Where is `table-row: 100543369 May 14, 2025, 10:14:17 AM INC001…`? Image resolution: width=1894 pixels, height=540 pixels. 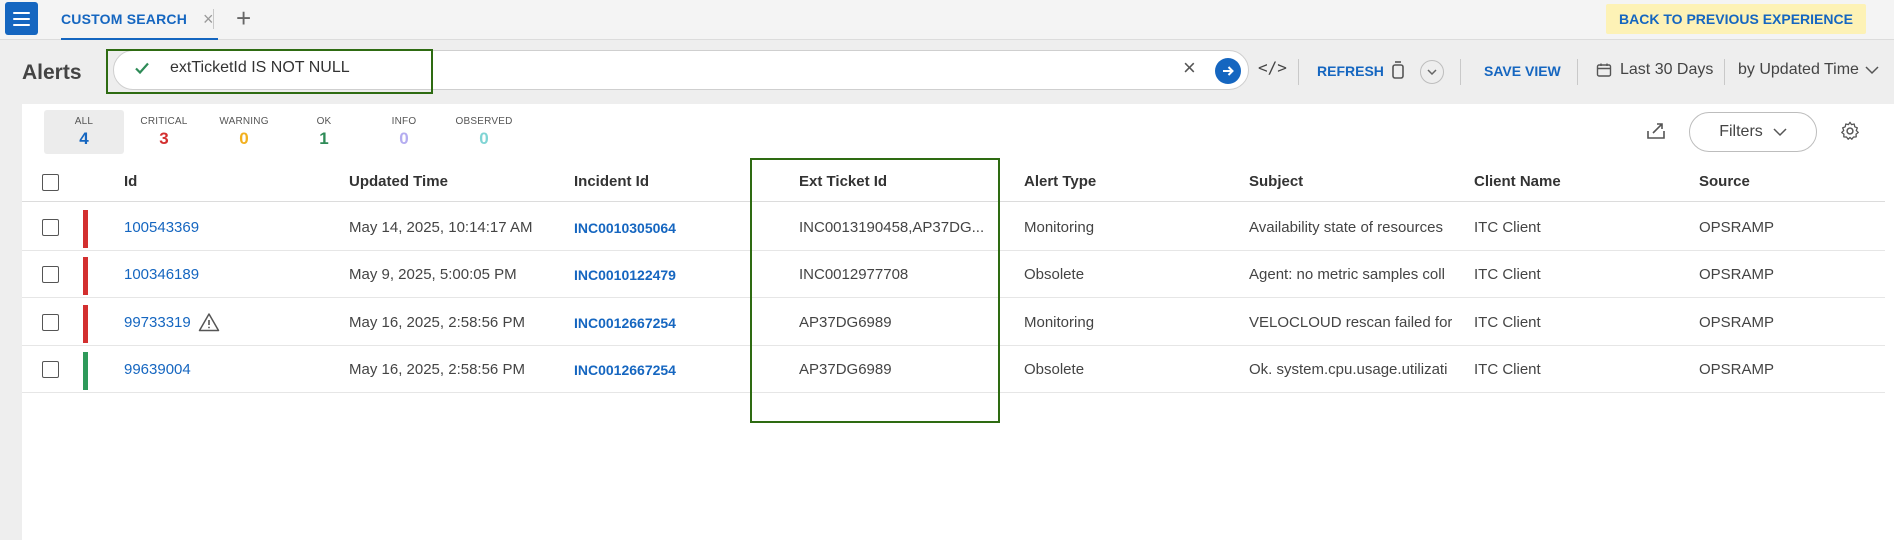 table-row: 100543369 May 14, 2025, 10:14:17 AM INC001… is located at coordinates (953, 227).